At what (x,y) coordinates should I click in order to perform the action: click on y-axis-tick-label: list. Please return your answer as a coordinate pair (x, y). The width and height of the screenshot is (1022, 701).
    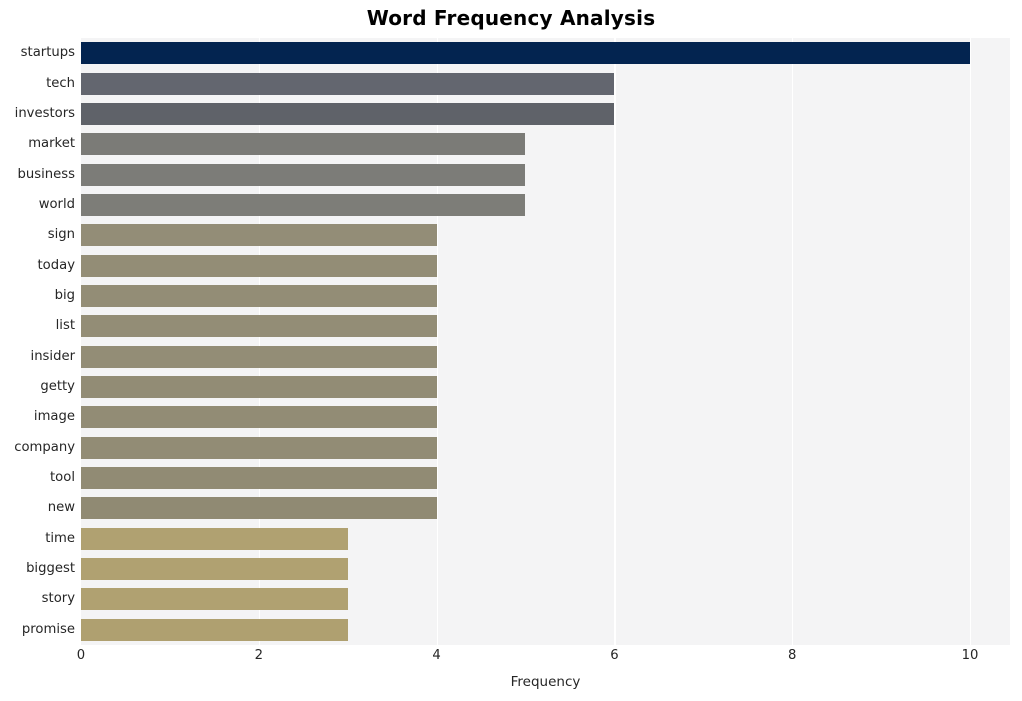
    Looking at the image, I should click on (65, 326).